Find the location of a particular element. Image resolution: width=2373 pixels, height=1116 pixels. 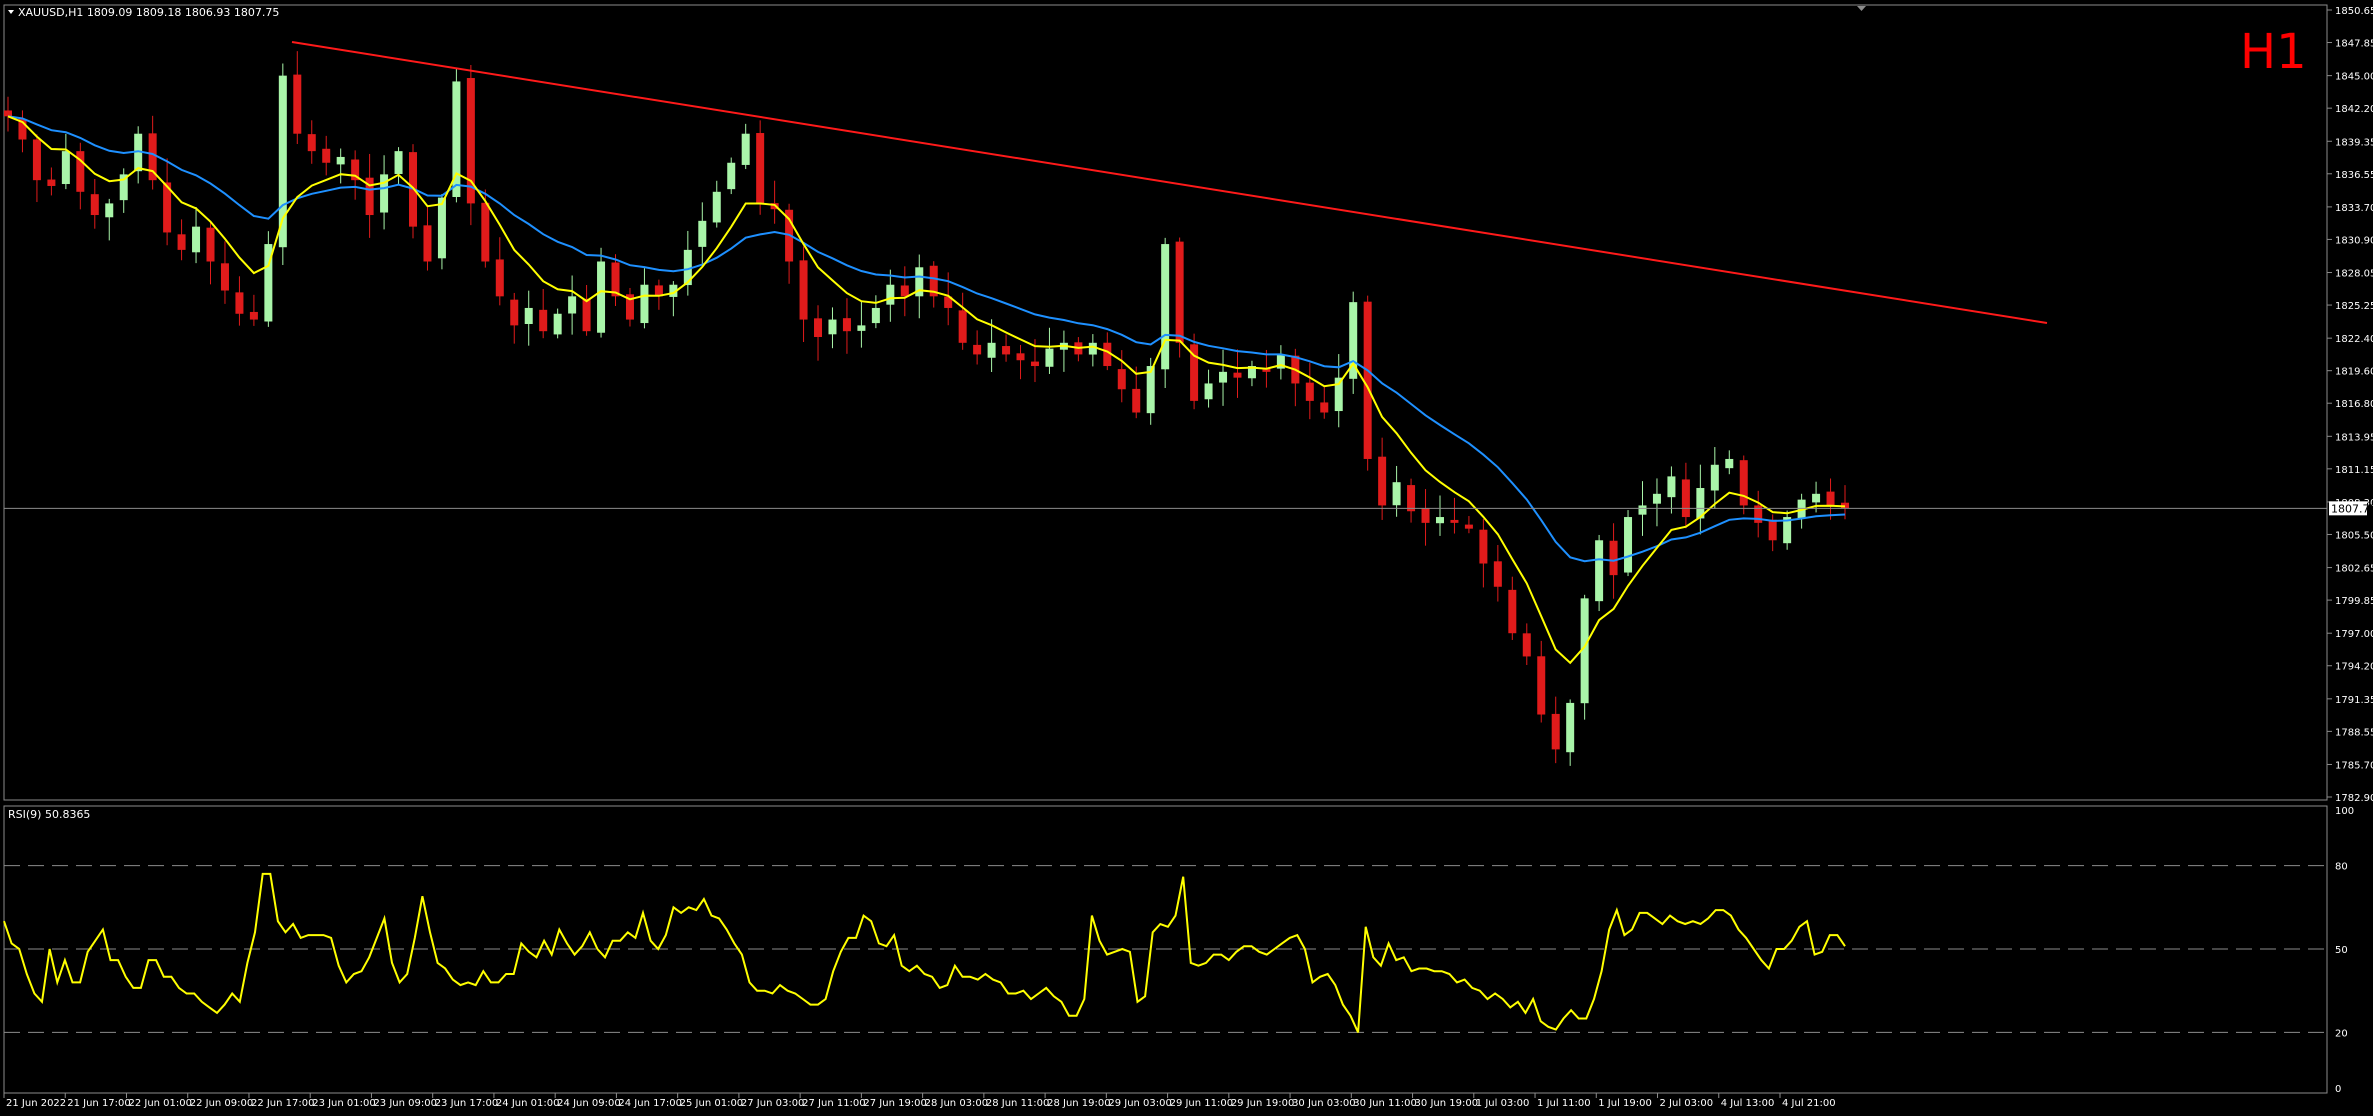

price-tick-label: 1825.25 is located at coordinates (2354, 306).